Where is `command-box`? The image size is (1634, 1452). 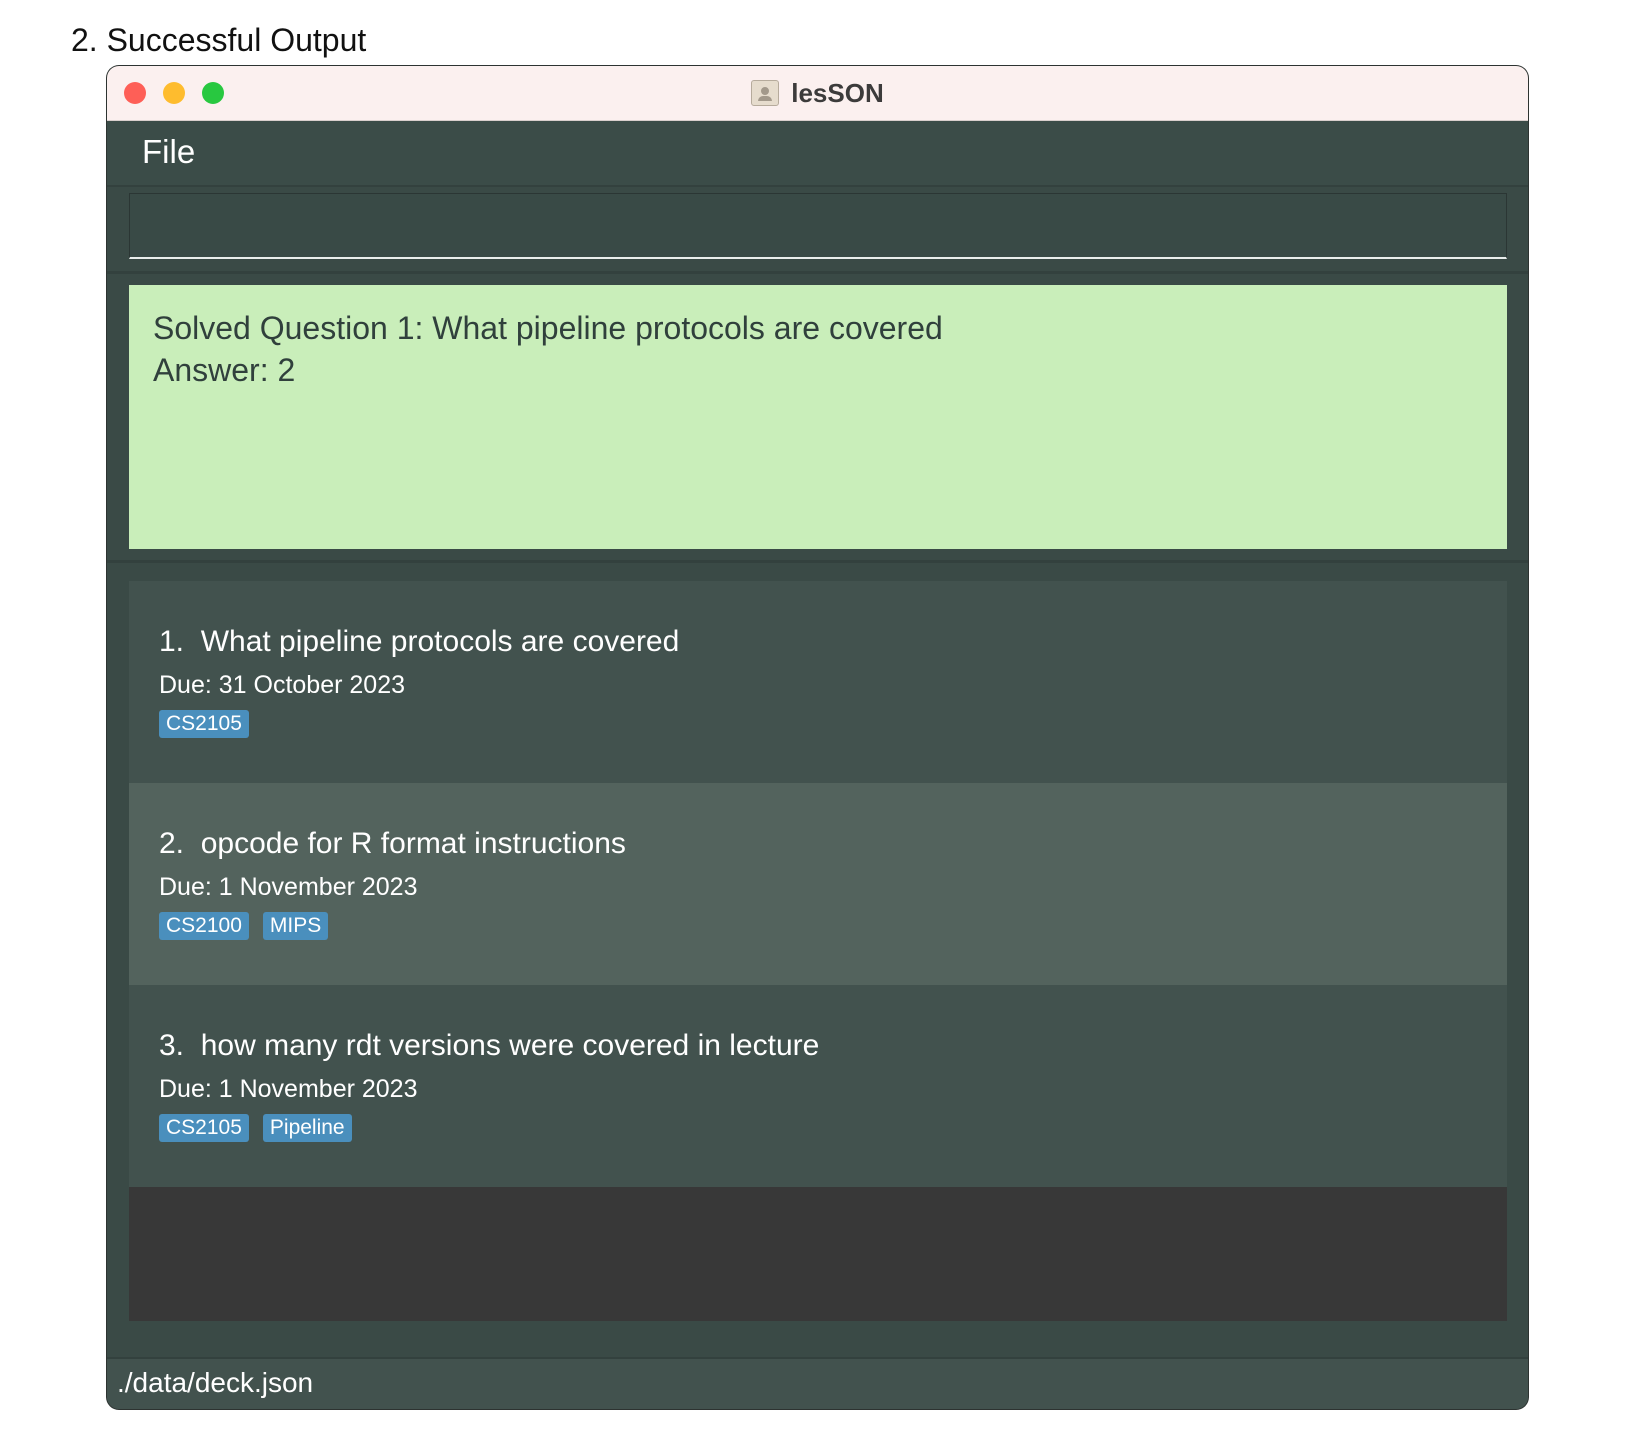
command-box is located at coordinates (818, 226).